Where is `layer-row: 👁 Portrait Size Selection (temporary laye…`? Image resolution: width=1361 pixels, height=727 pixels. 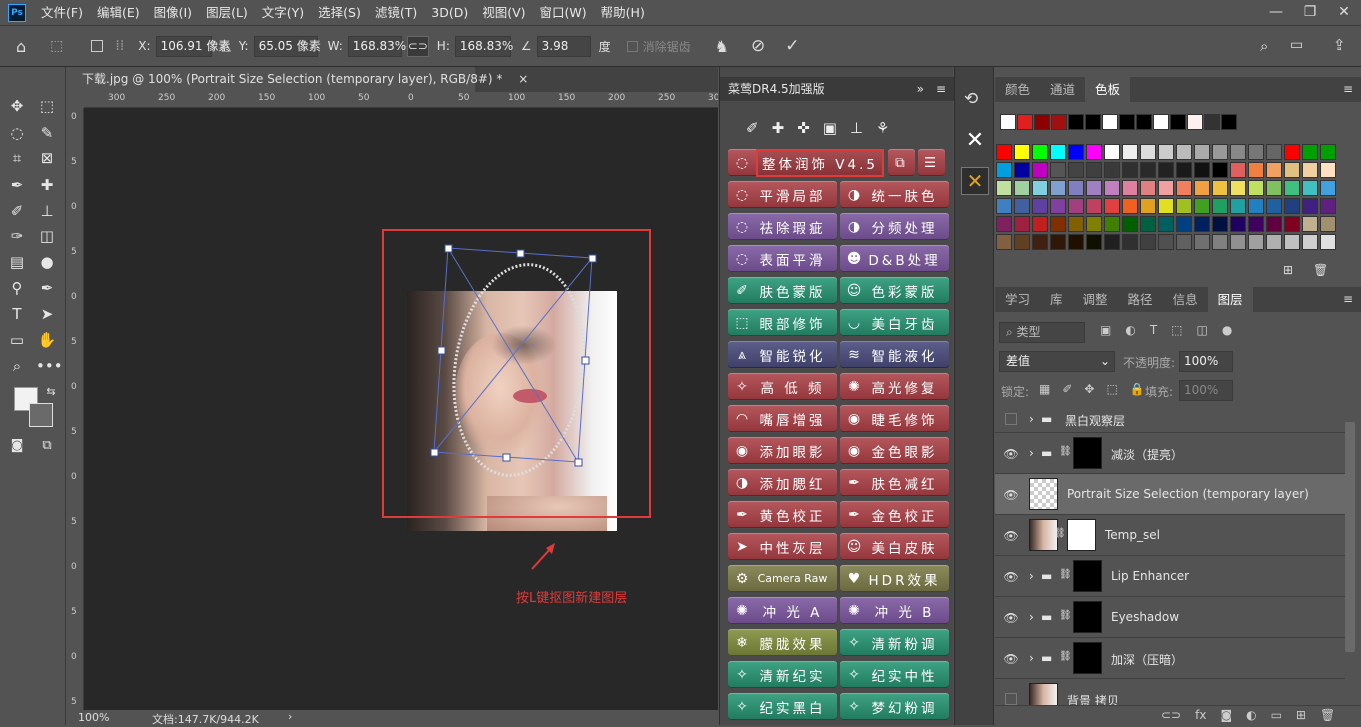 layer-row: 👁 Portrait Size Selection (temporary laye… is located at coordinates (1170, 494).